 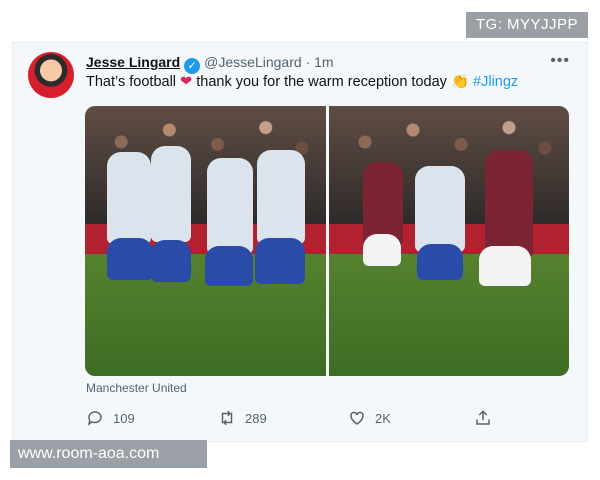 What do you see at coordinates (186, 82) in the screenshot?
I see `red-heart-emoji: ❤` at bounding box center [186, 82].